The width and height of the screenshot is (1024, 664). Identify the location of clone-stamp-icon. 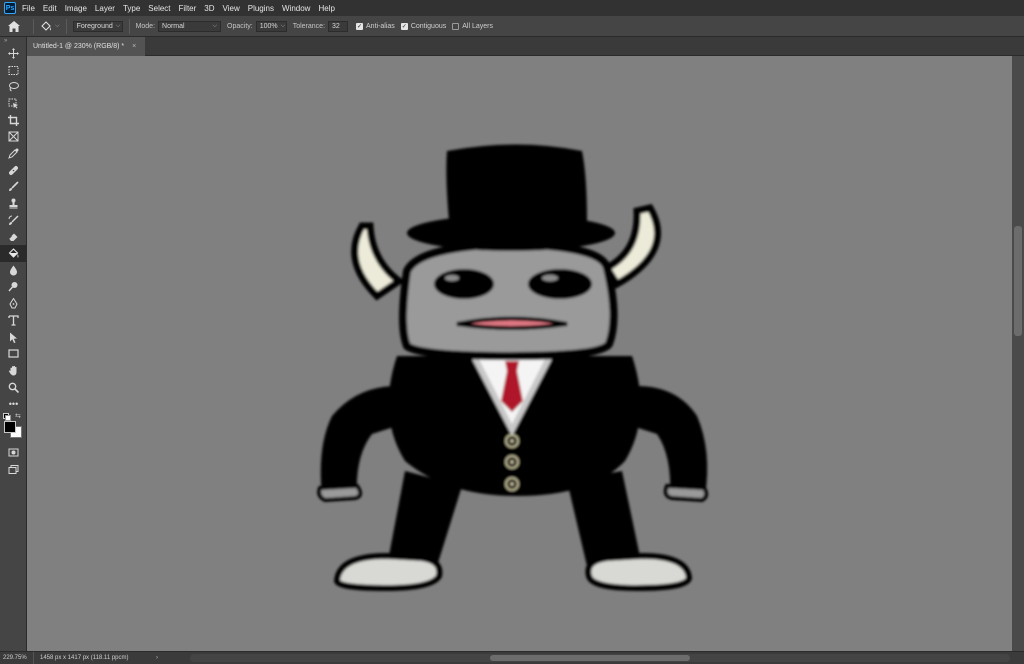
(13, 203).